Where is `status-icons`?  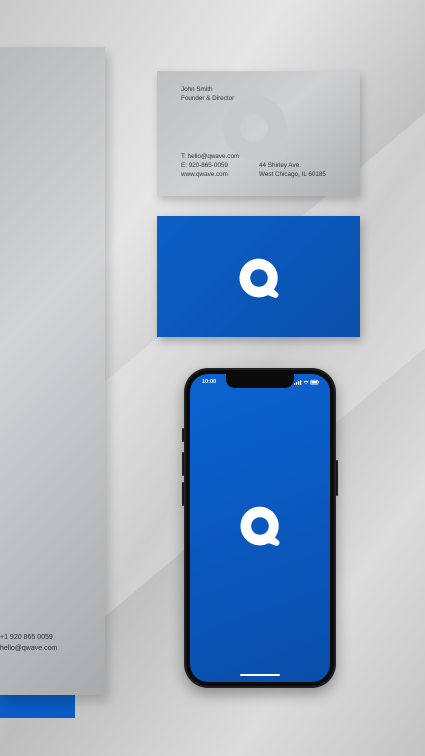
status-icons is located at coordinates (307, 382).